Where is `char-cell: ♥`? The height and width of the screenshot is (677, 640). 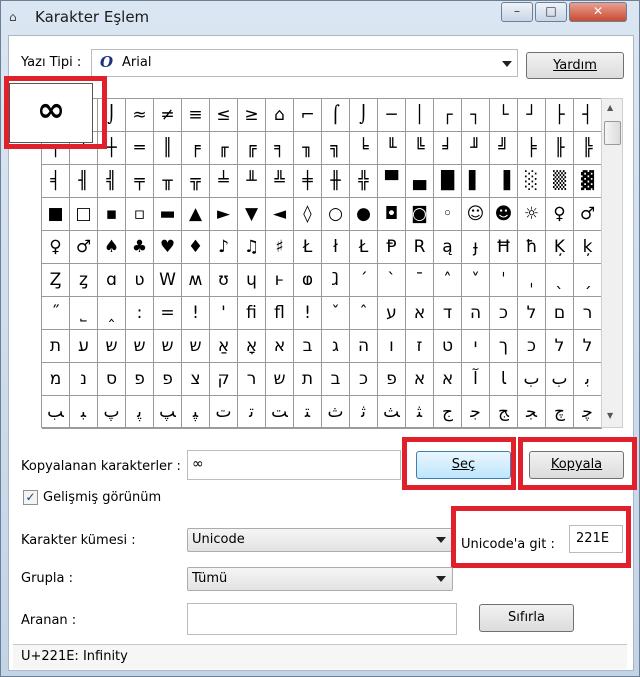 char-cell: ♥ is located at coordinates (168, 247).